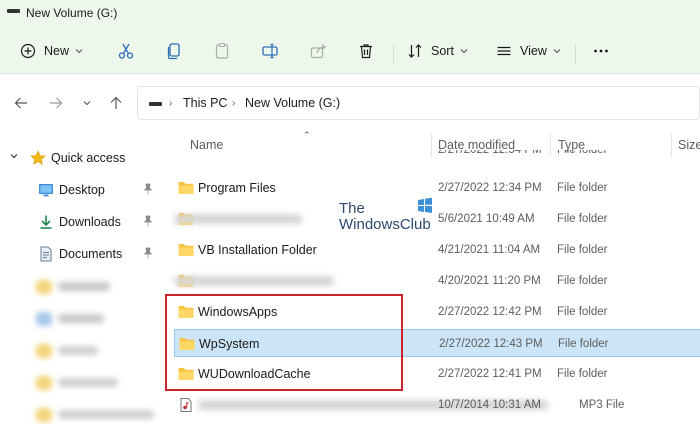 The height and width of the screenshot is (424, 700). What do you see at coordinates (490, 153) in the screenshot?
I see `file-date-modified: 2/27/2022 12:54 PM` at bounding box center [490, 153].